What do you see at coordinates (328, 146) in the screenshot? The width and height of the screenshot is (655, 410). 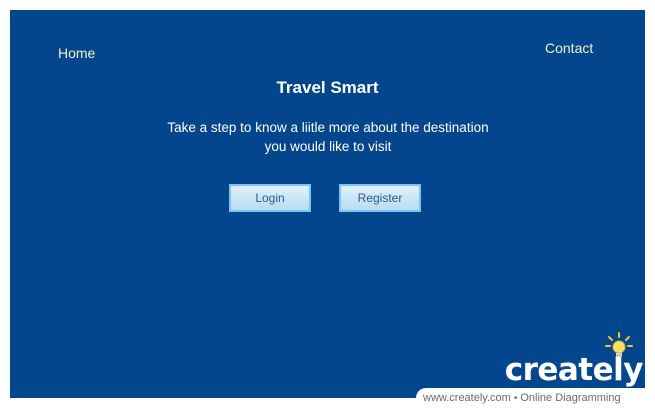 I see `subtitle-line-2: you would like to visit` at bounding box center [328, 146].